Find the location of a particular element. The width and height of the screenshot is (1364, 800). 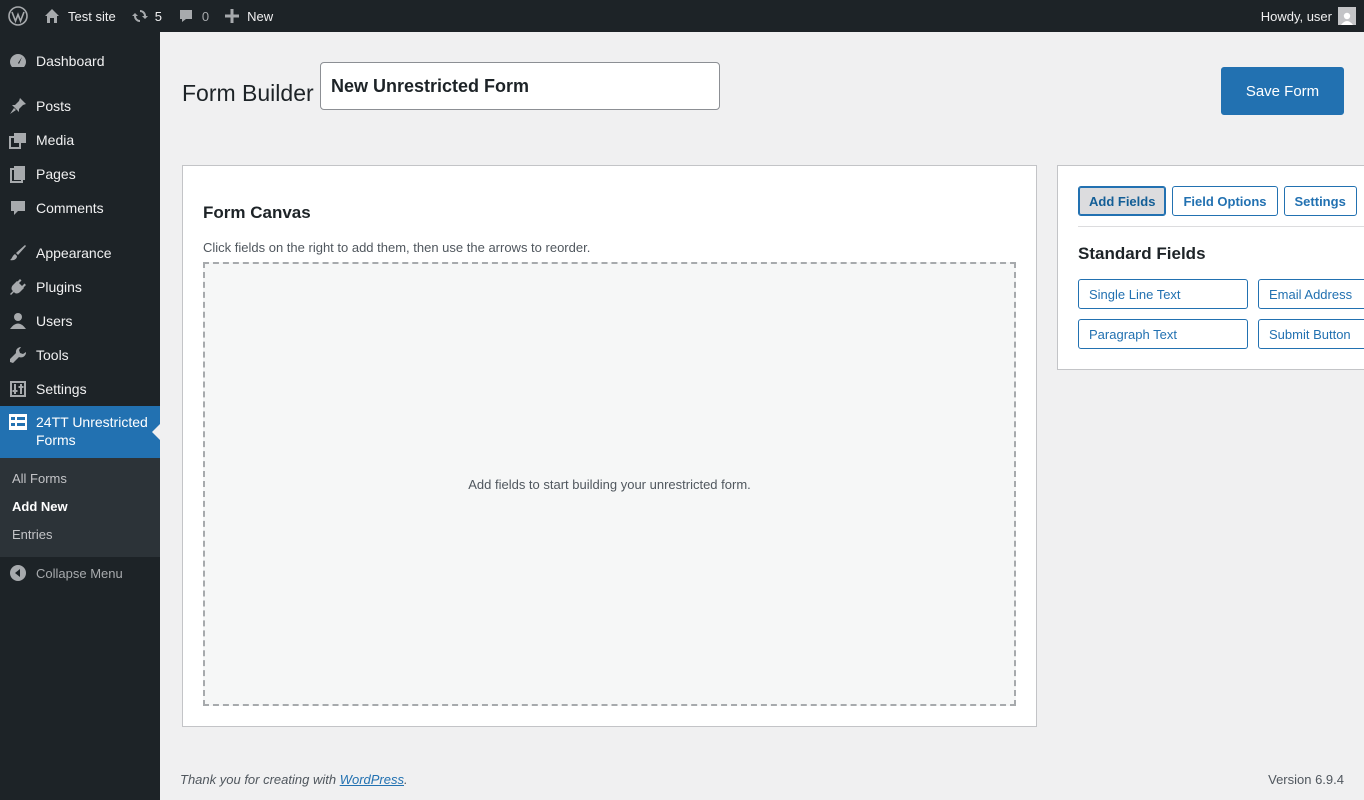

user-icon is located at coordinates (18, 321).